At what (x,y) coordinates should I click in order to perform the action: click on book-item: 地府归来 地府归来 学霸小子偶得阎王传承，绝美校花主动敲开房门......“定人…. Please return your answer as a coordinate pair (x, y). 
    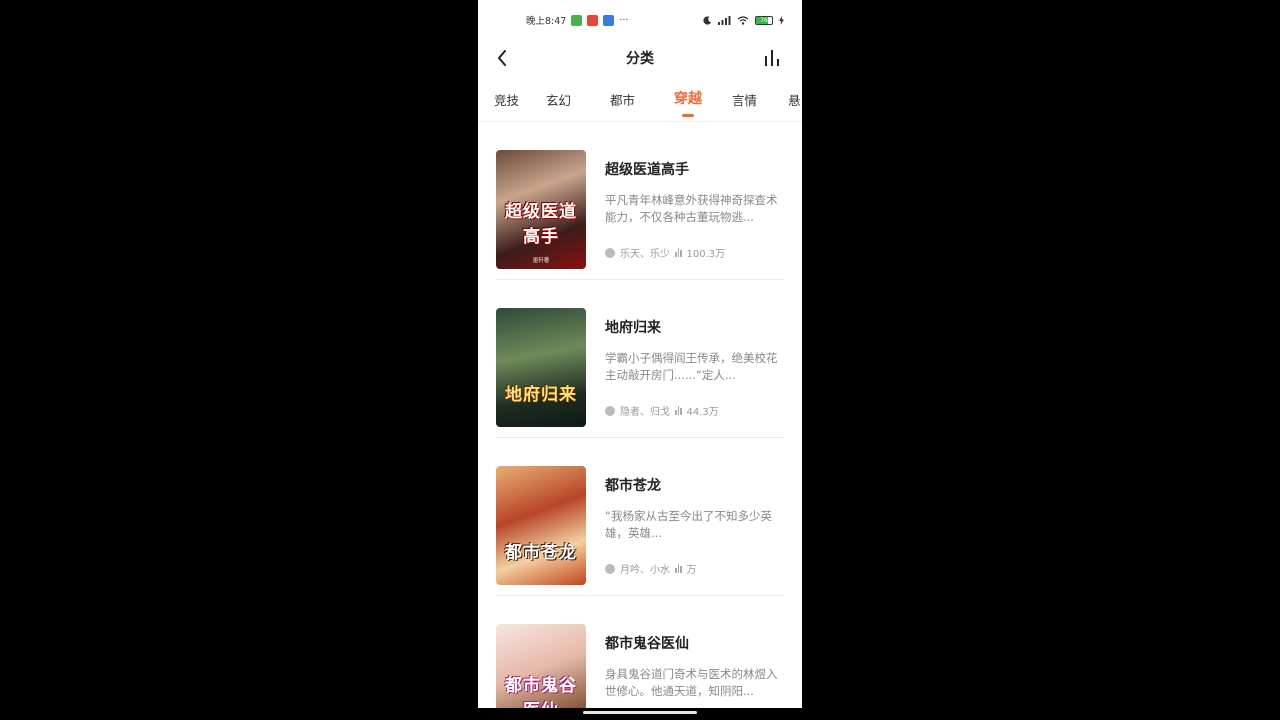
    Looking at the image, I should click on (640, 359).